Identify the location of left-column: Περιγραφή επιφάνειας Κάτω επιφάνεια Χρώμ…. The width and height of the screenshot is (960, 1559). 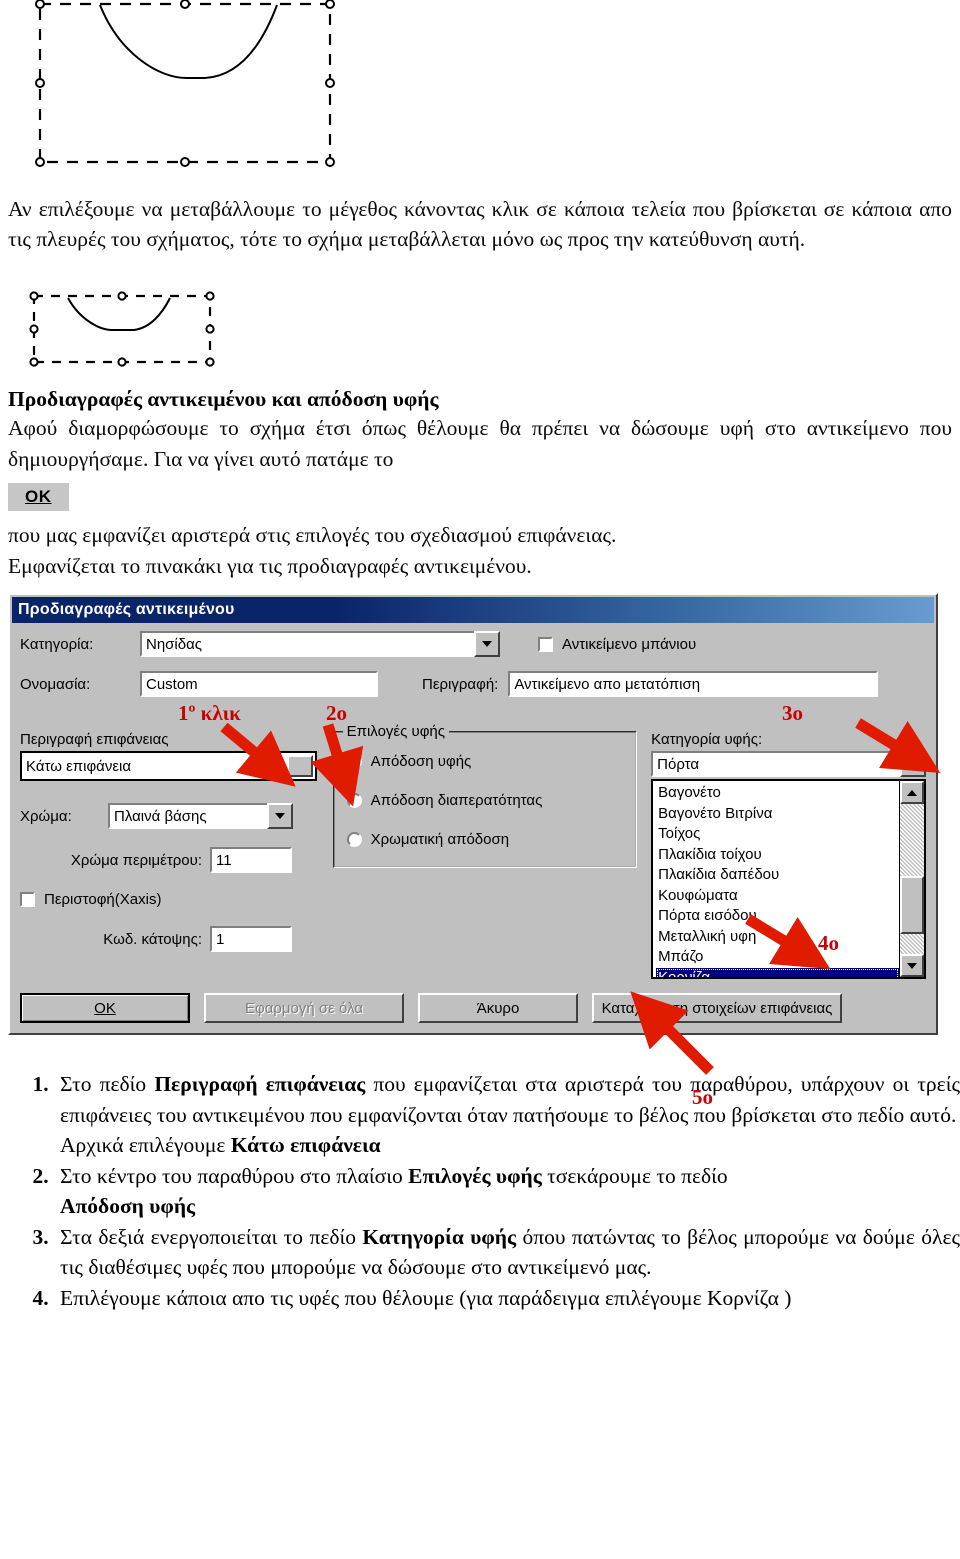
(168, 842).